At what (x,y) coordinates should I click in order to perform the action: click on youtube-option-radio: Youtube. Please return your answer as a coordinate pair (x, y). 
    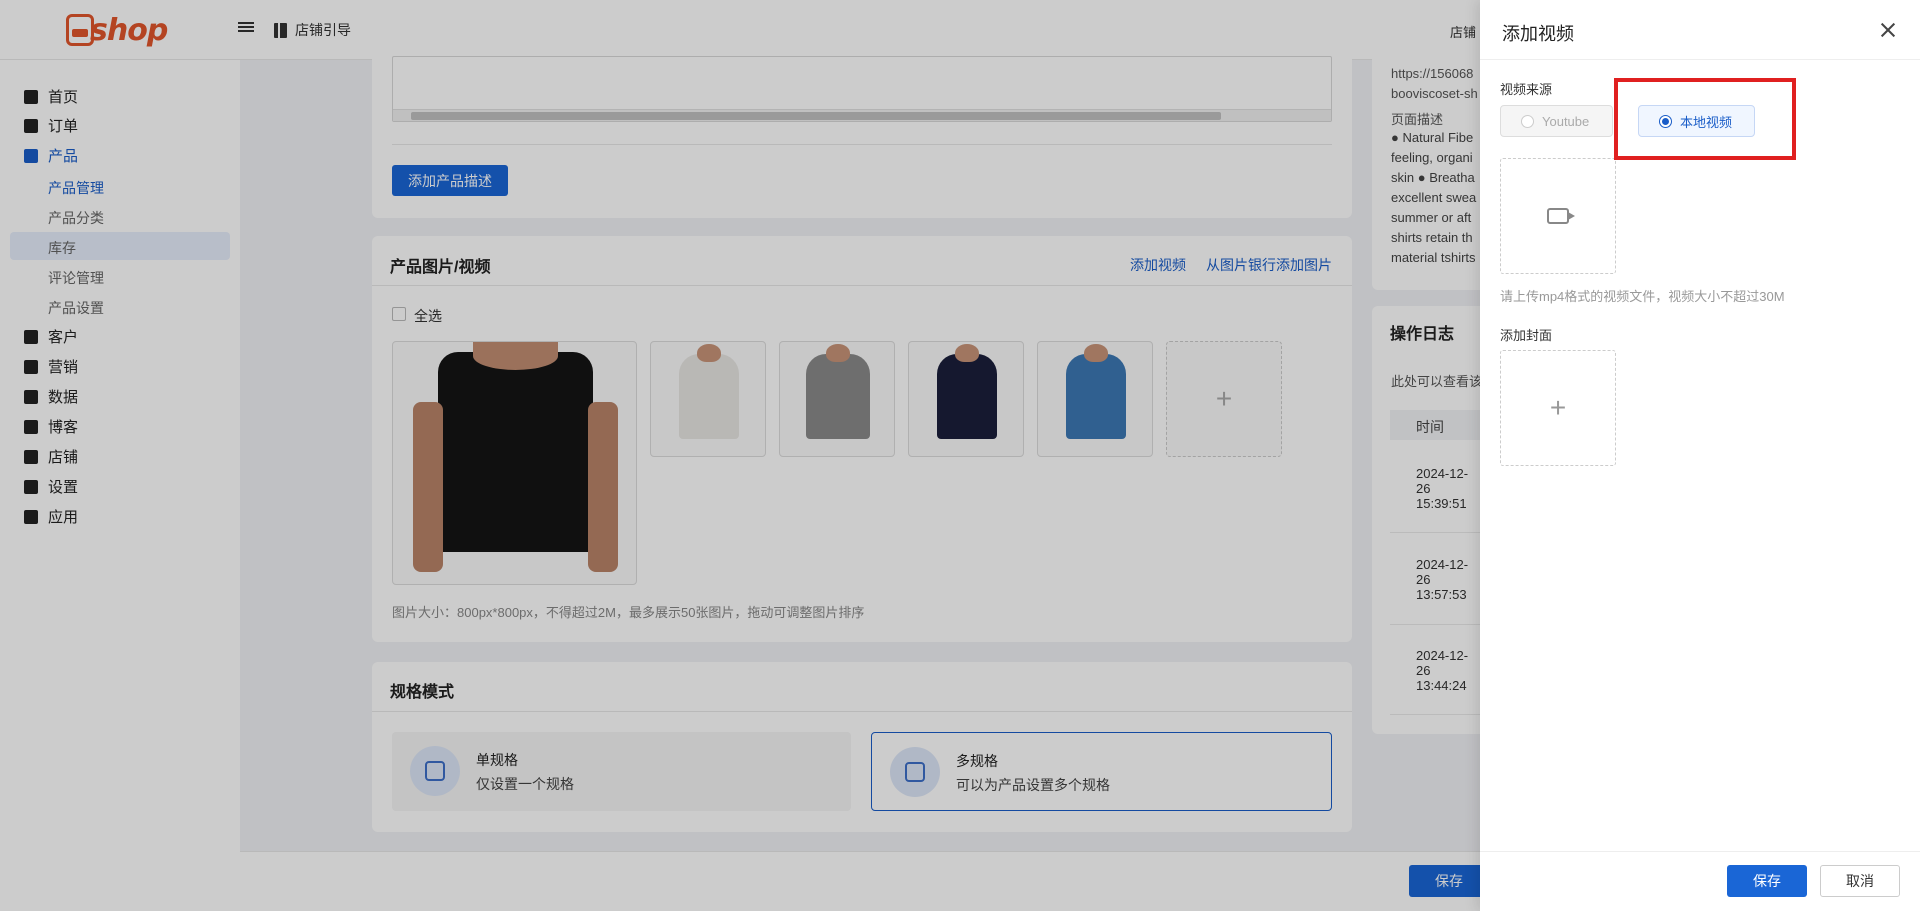
    Looking at the image, I should click on (1556, 121).